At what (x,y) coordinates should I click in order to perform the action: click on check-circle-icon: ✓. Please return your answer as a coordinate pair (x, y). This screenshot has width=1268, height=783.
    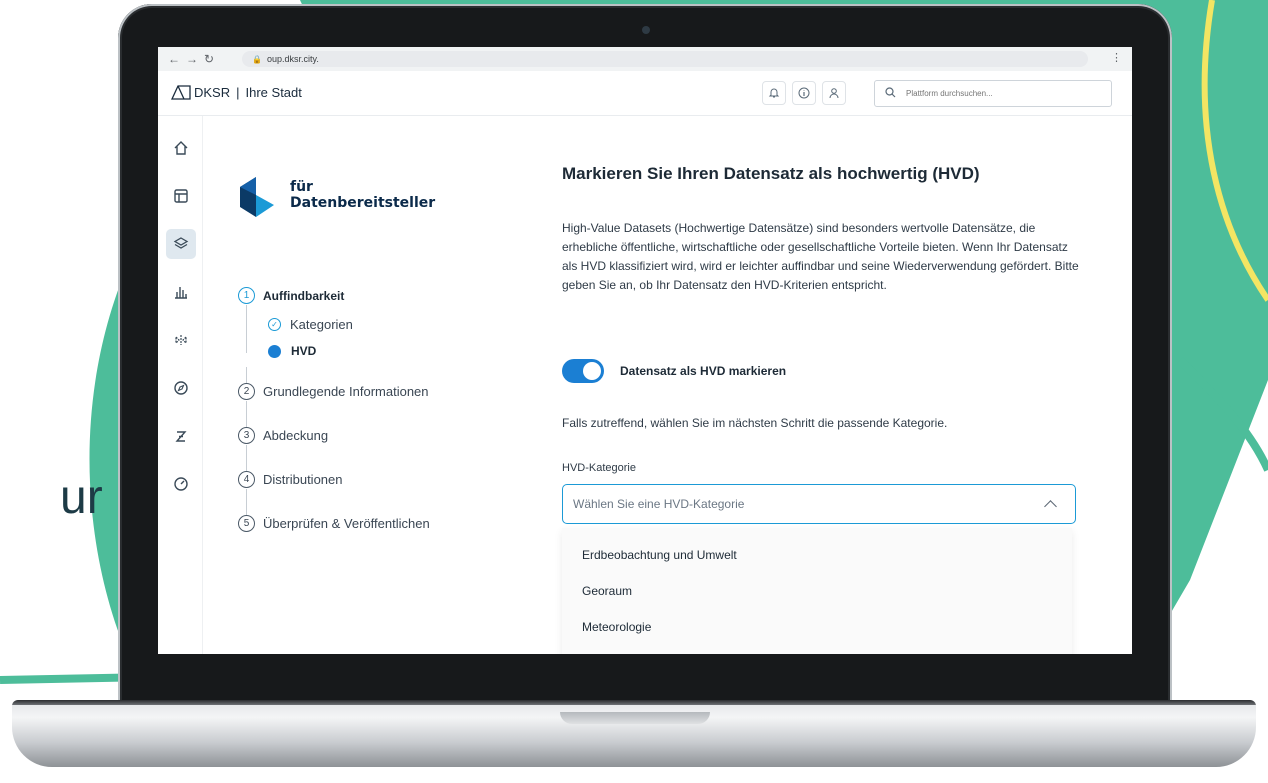
    Looking at the image, I should click on (274, 324).